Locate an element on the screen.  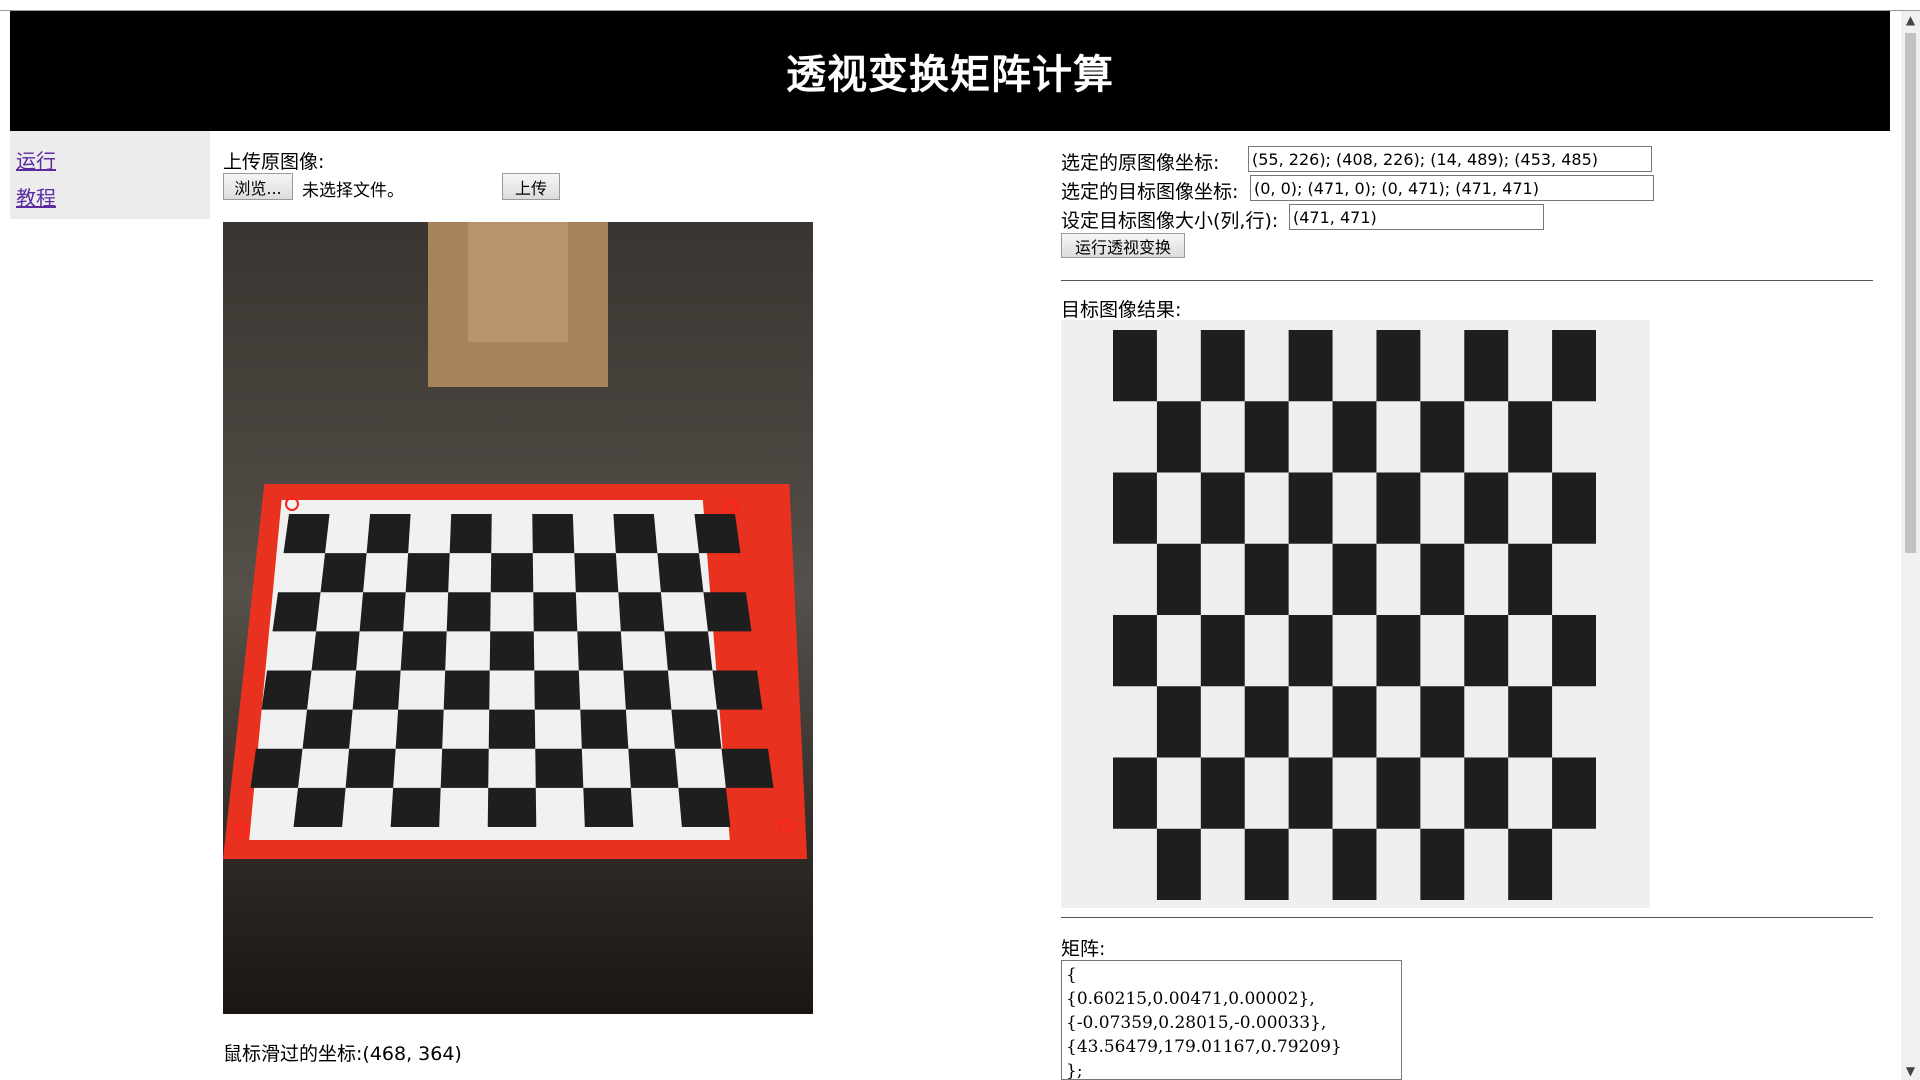
run-transform-button: 运行透视变换 is located at coordinates (1123, 245).